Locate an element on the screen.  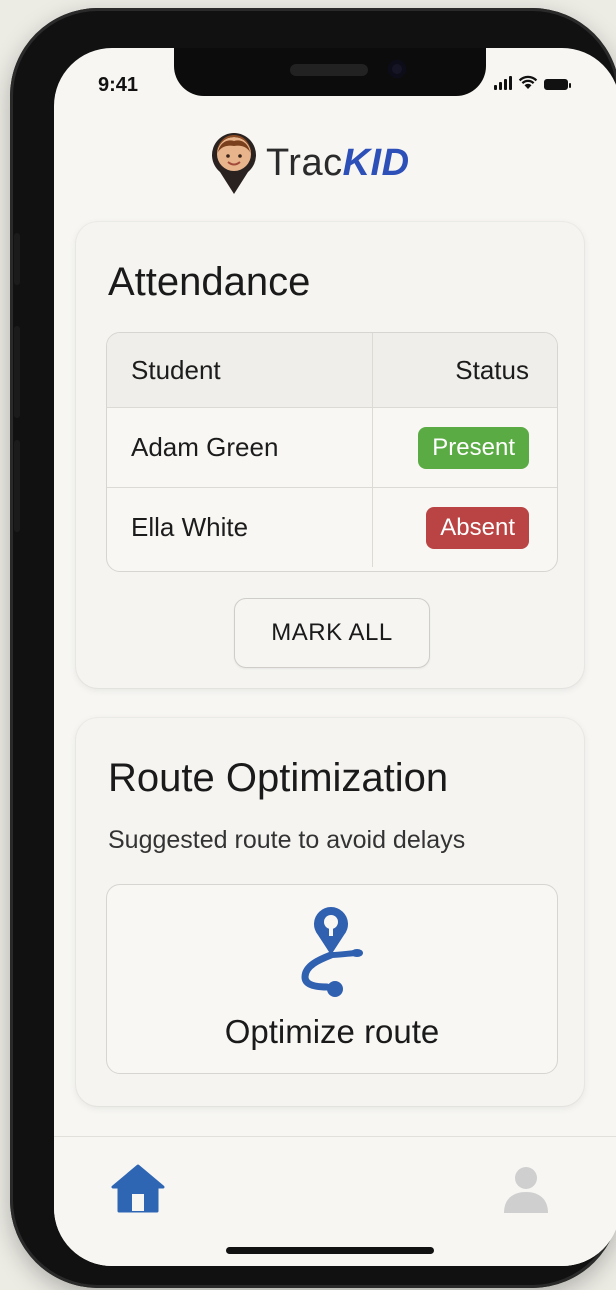
column-header-status: Status is located at coordinates (492, 369).